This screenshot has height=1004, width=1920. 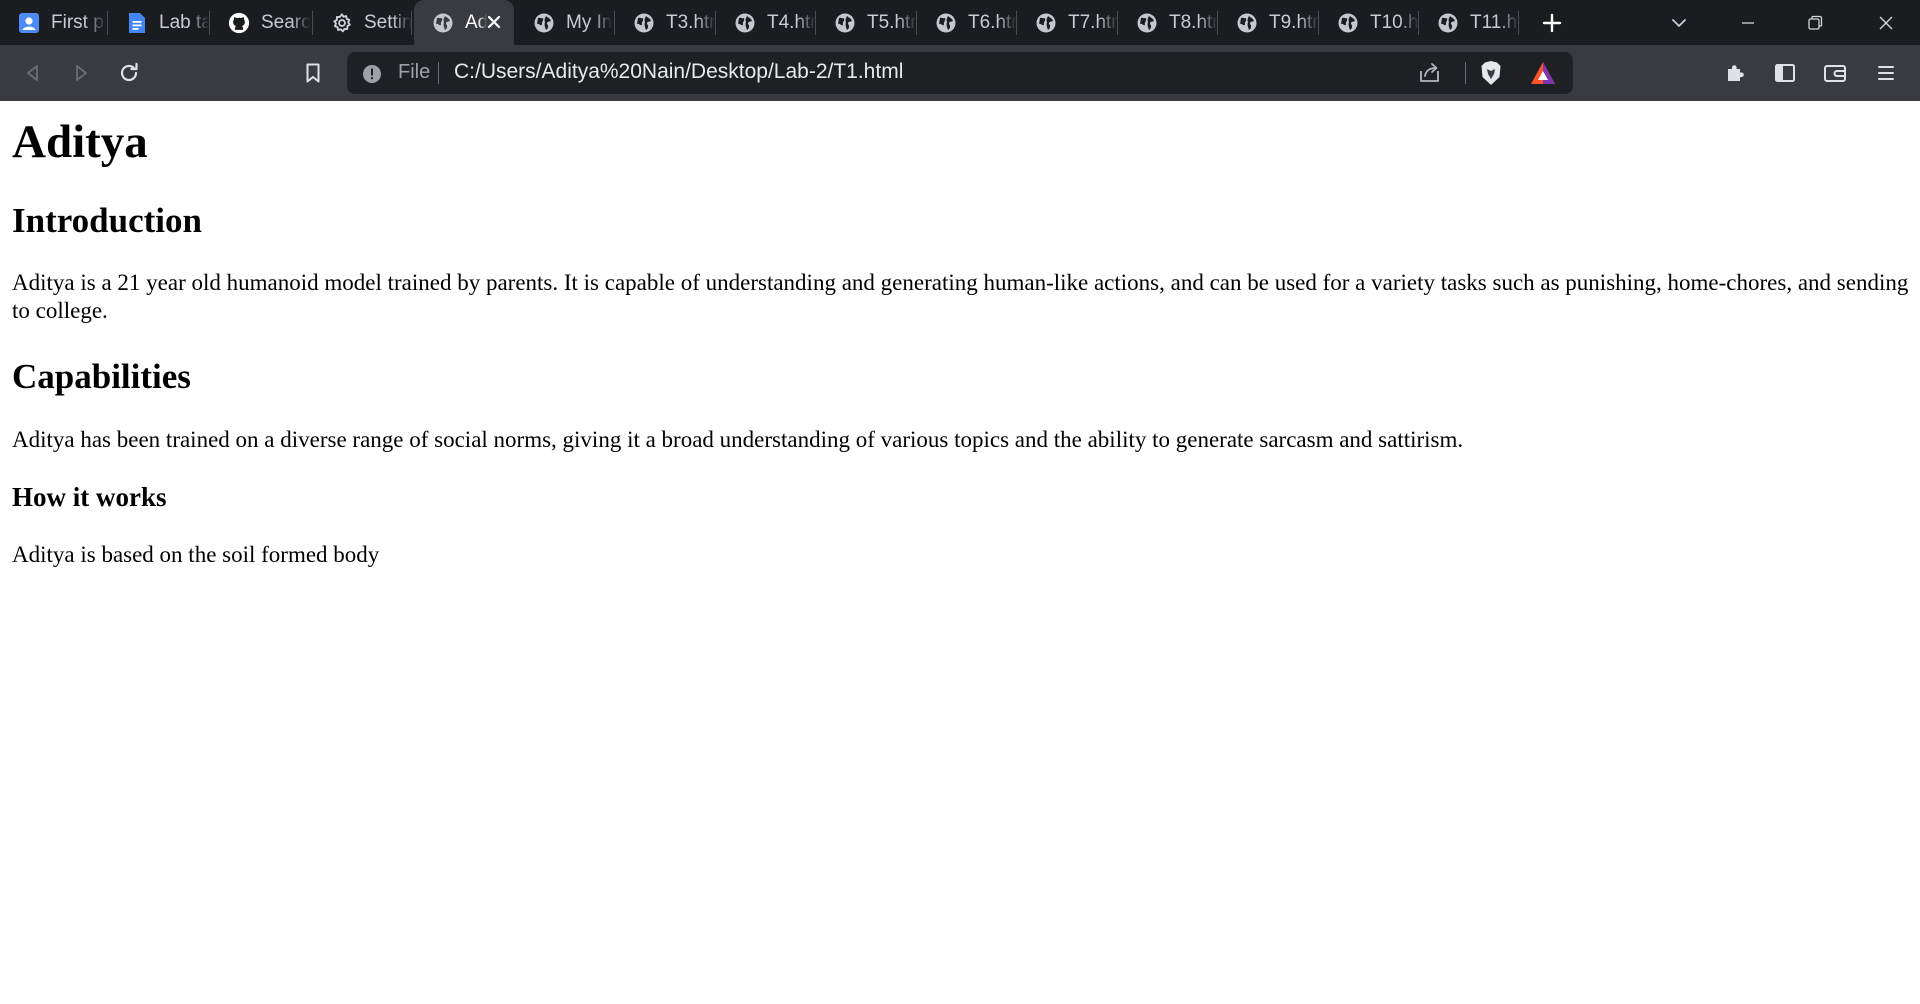 I want to click on tab-search-button, so click(x=1679, y=22).